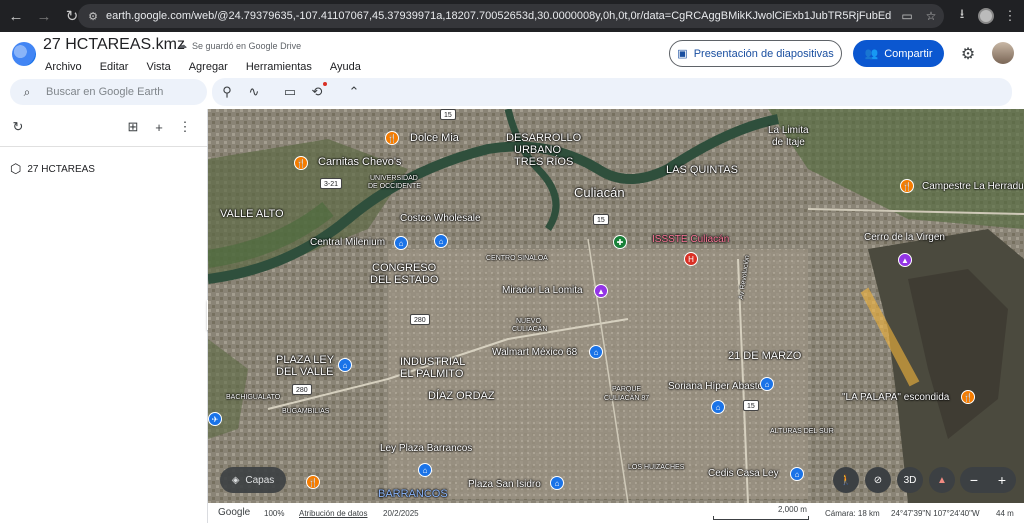  Describe the element at coordinates (846, 480) in the screenshot. I see `street-view-pegman-icon: 🚶` at that location.